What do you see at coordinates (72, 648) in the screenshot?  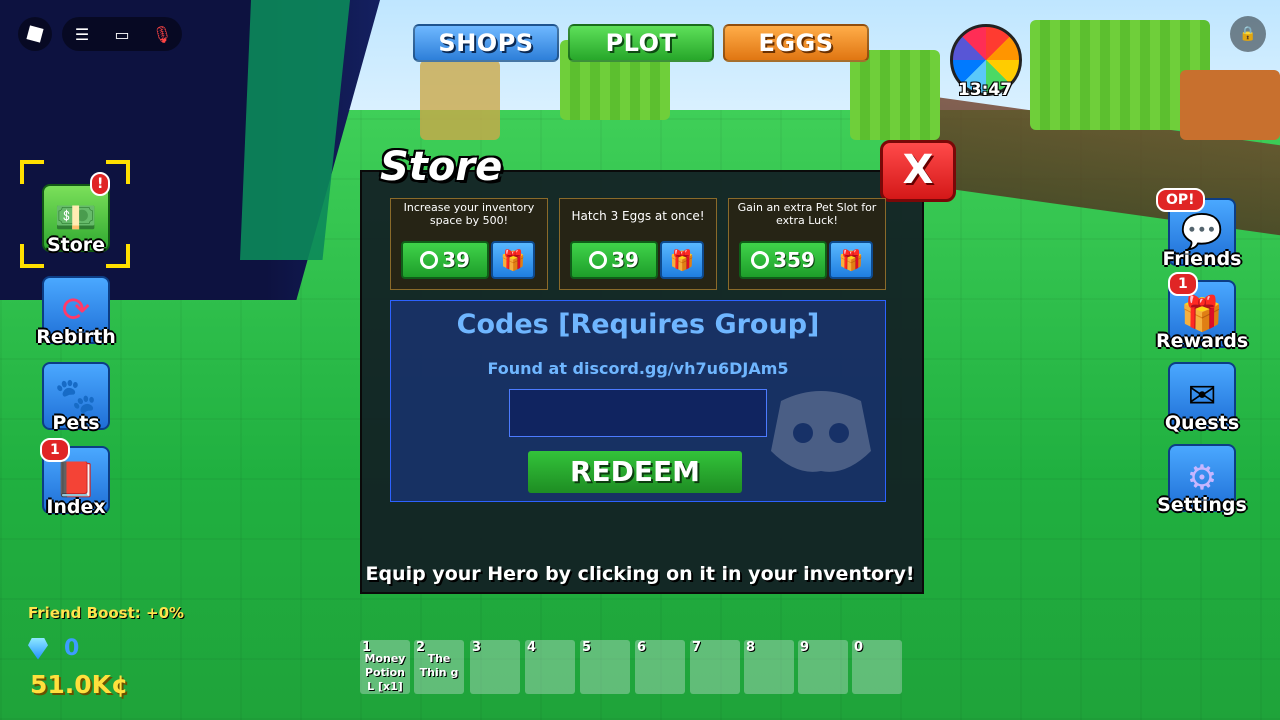 I see `gems-value: 0` at bounding box center [72, 648].